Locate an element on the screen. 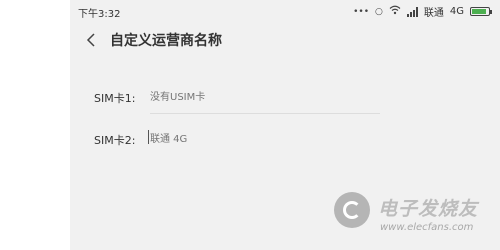 The image size is (500, 250). sim2-name-input is located at coordinates (260, 139).